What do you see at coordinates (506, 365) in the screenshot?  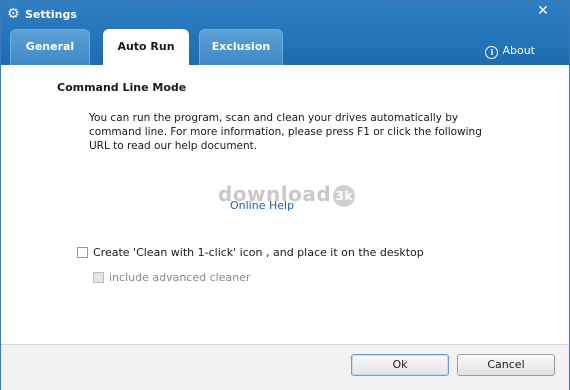 I see `cancel-button: Cancel` at bounding box center [506, 365].